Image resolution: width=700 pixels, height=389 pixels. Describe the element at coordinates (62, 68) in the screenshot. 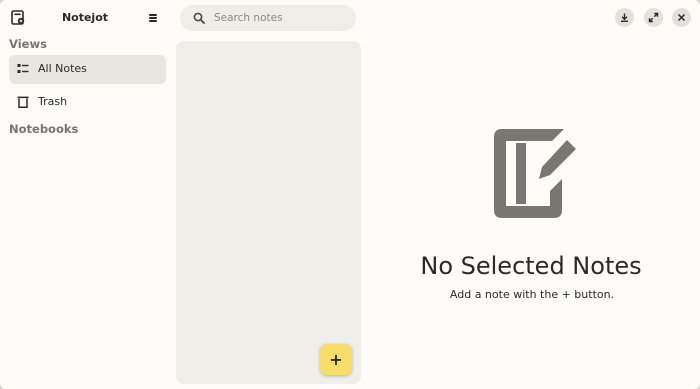

I see `sidebar-item-label: All Notes` at that location.